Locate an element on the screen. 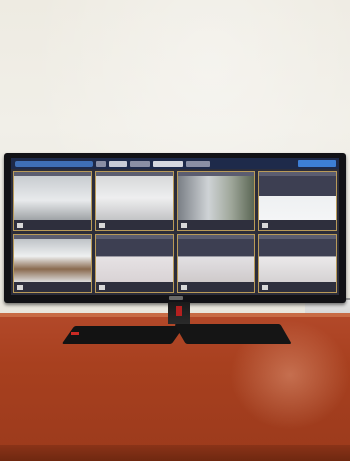  stand-red-strip is located at coordinates (75, 333).